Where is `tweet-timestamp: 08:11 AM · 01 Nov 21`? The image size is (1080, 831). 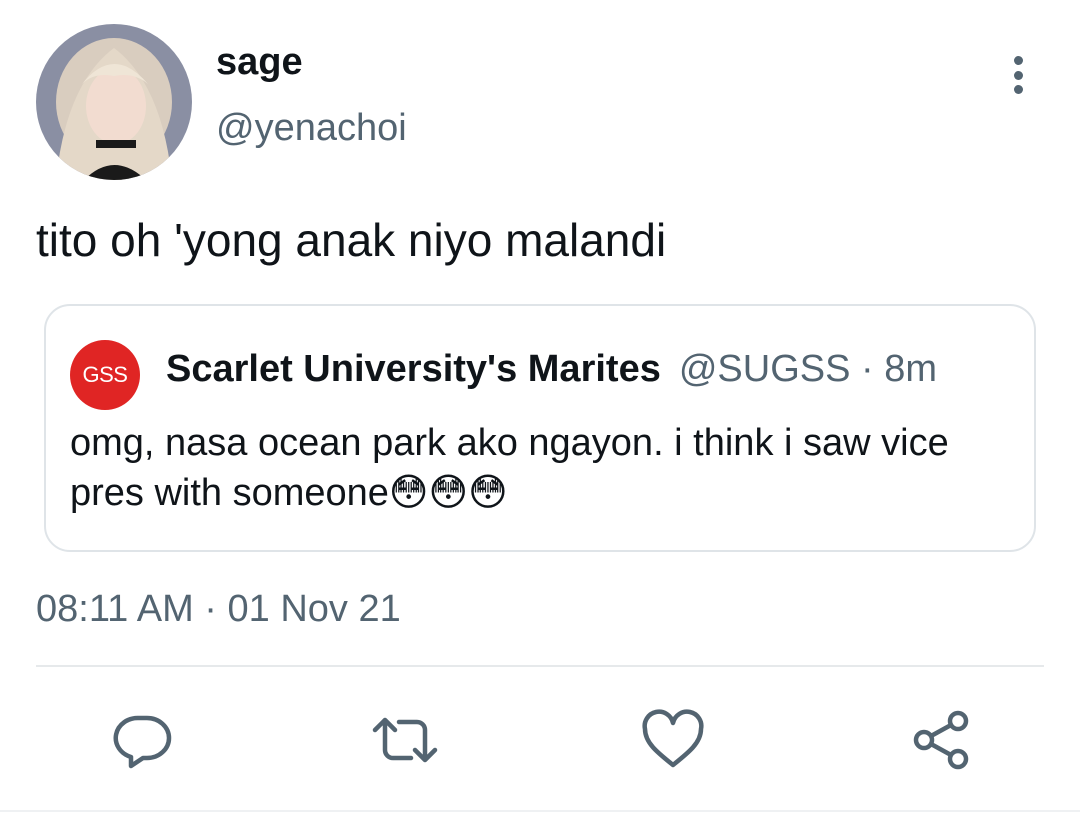 tweet-timestamp: 08:11 AM · 01 Nov 21 is located at coordinates (218, 609).